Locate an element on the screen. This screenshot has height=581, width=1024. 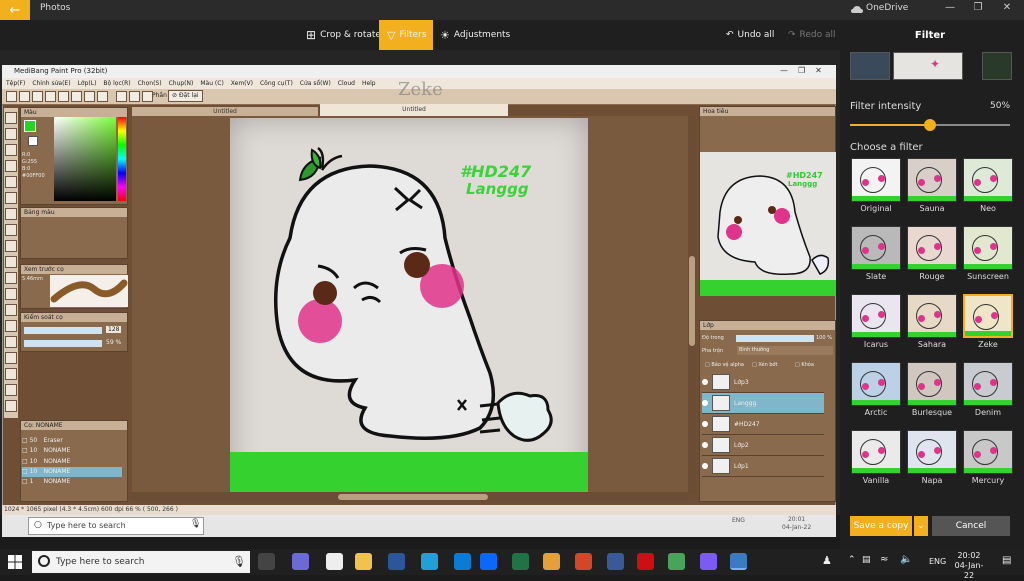
taskbar-search-box: Type here to search is located at coordinates (141, 562).